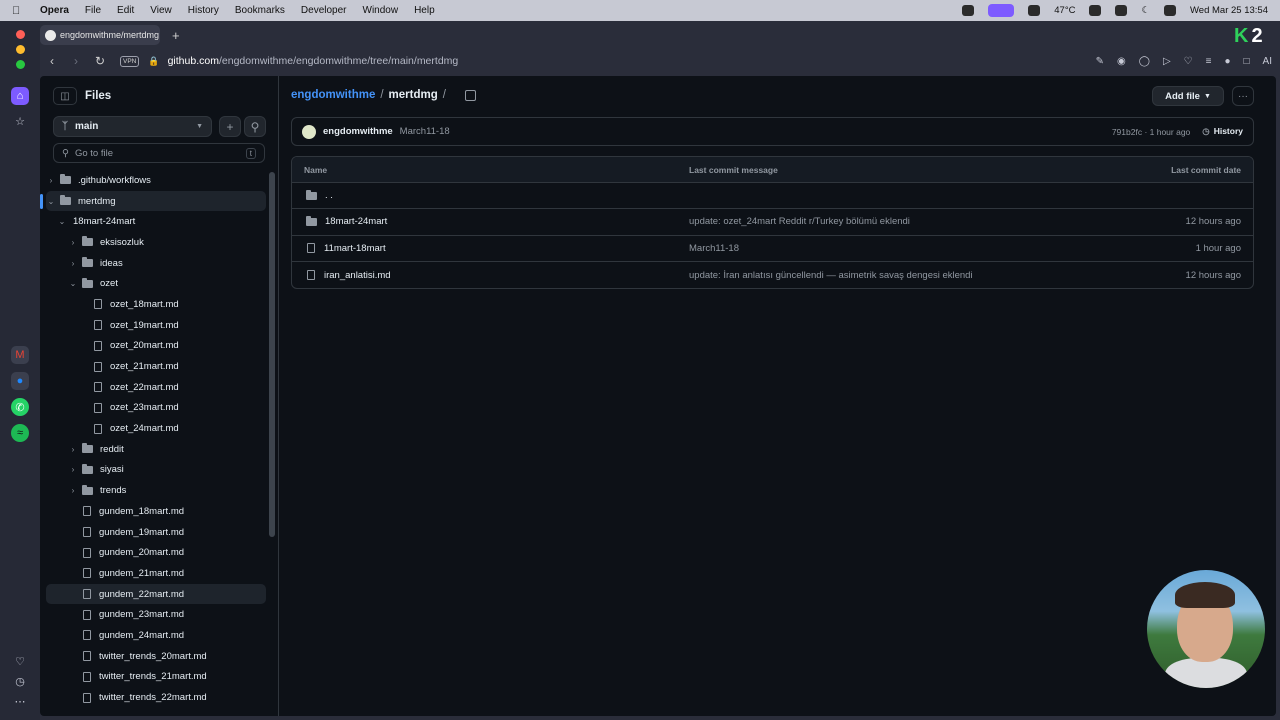  What do you see at coordinates (772, 196) in the screenshot?
I see `table-row: . .` at bounding box center [772, 196].